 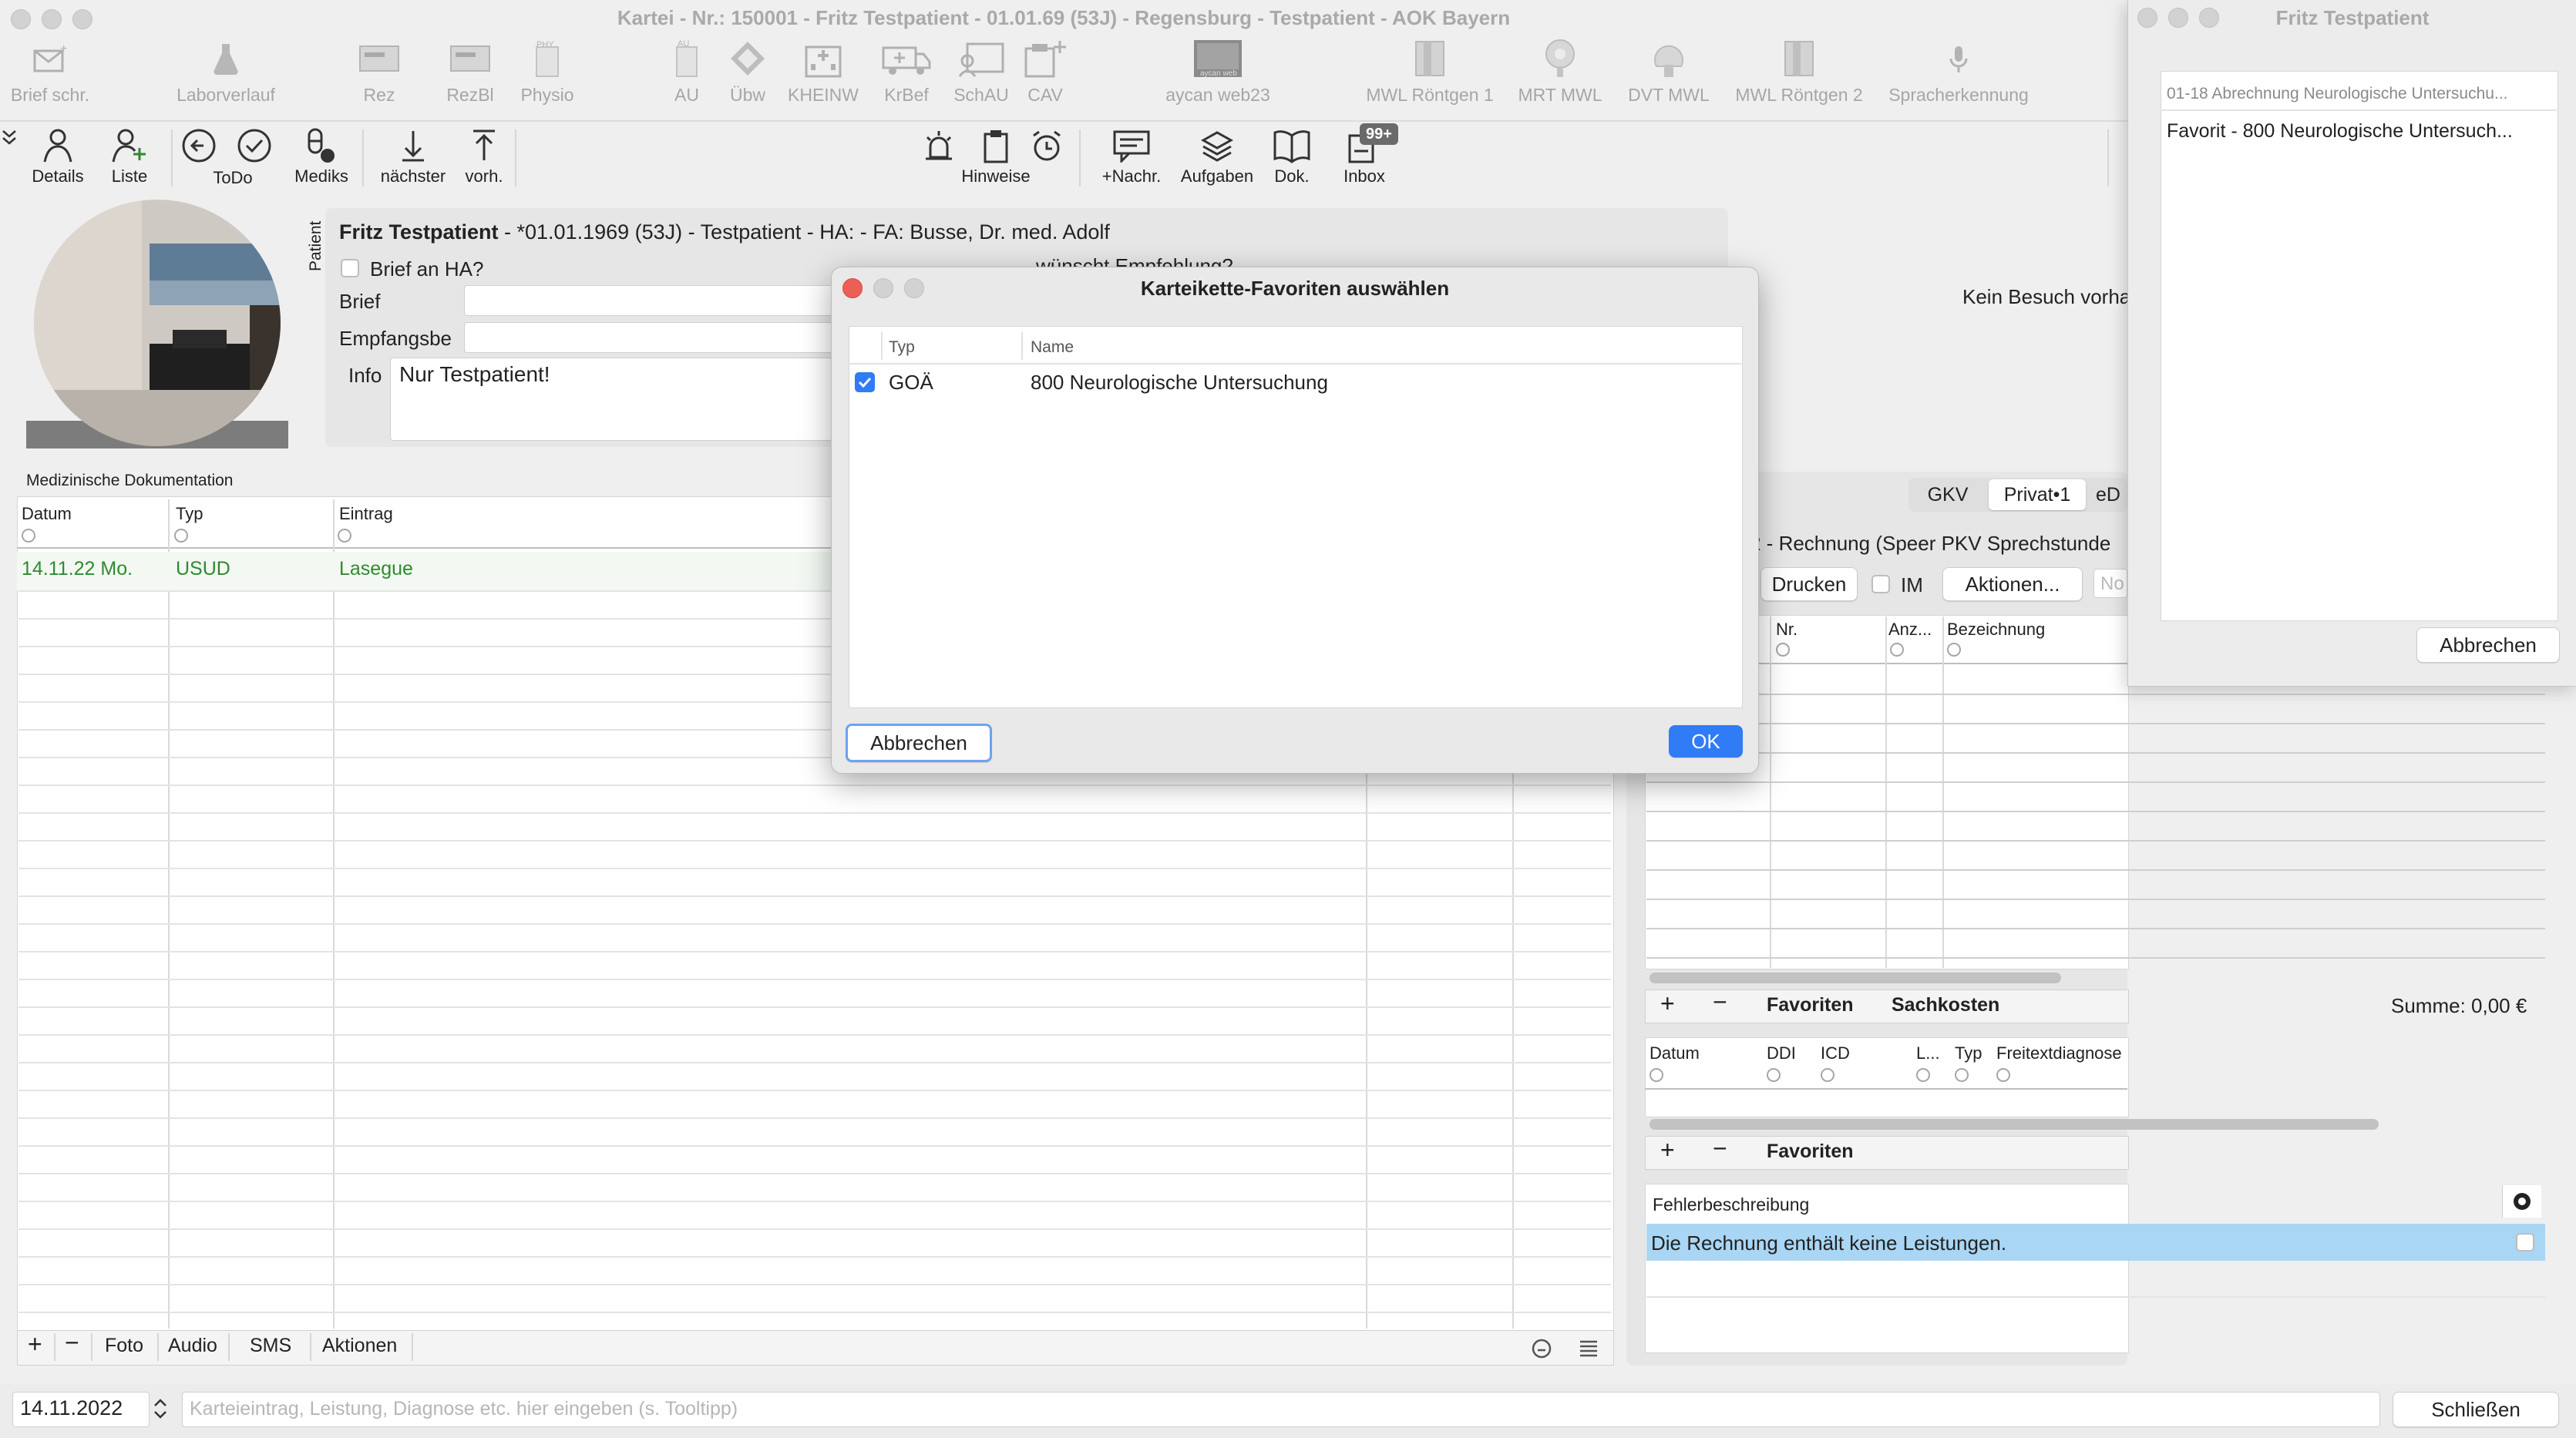 What do you see at coordinates (1429, 75) in the screenshot?
I see `toolbar-mwl-roentgen-1: MWL Röntgen 1` at bounding box center [1429, 75].